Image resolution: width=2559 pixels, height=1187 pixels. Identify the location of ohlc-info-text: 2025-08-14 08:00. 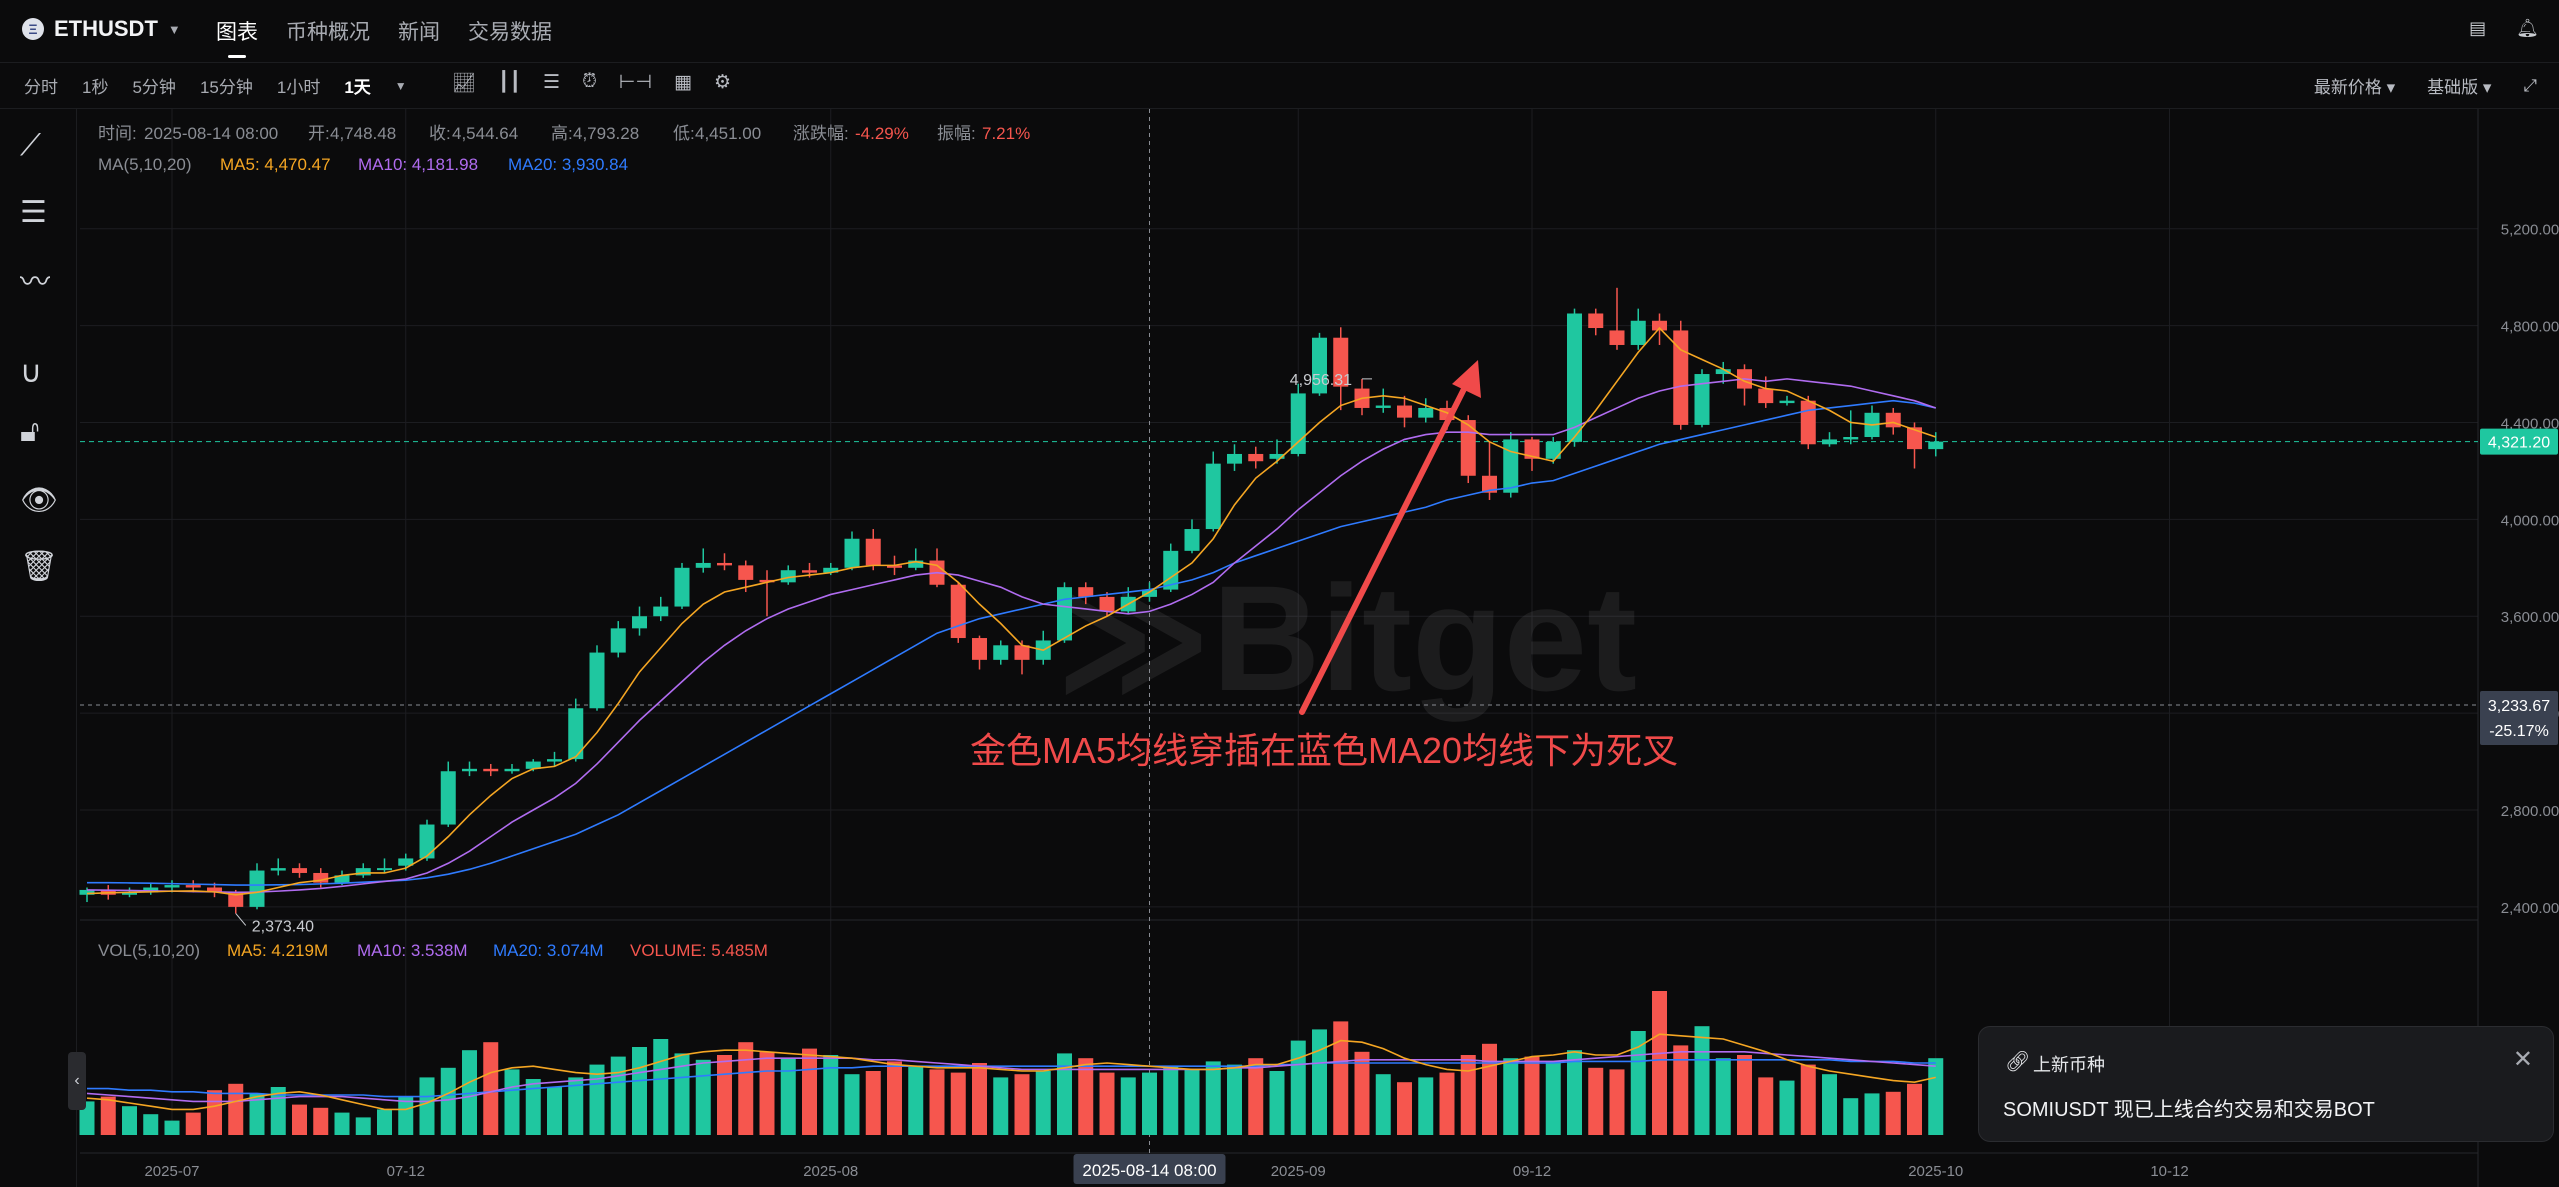
(211, 133).